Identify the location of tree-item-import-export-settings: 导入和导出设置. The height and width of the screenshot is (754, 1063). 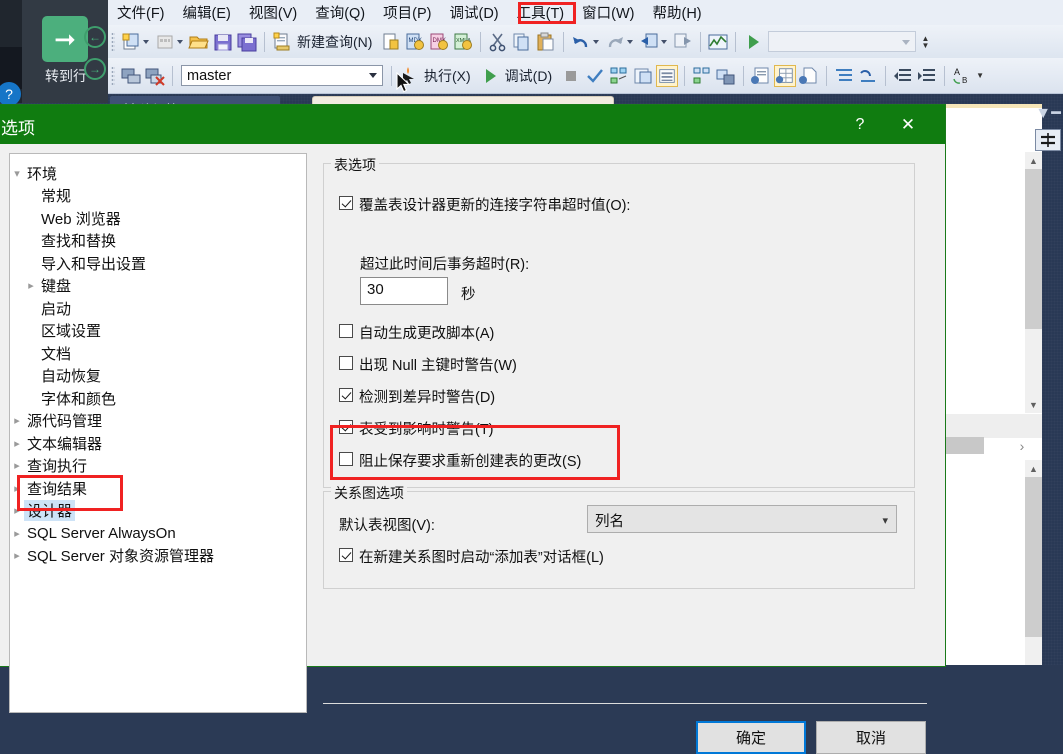
(158, 263).